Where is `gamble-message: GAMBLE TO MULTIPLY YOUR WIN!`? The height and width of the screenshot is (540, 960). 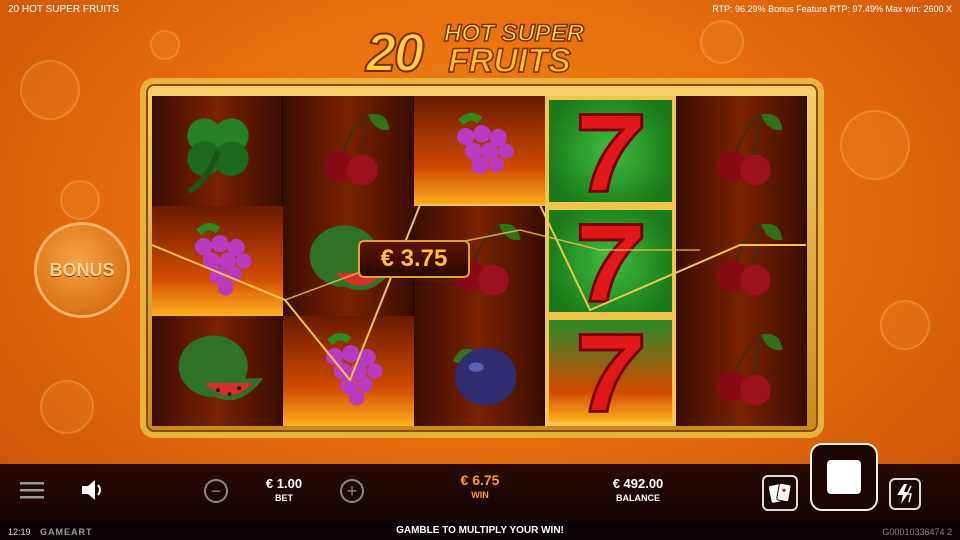
gamble-message: GAMBLE TO MULTIPLY YOUR WIN! is located at coordinates (480, 530).